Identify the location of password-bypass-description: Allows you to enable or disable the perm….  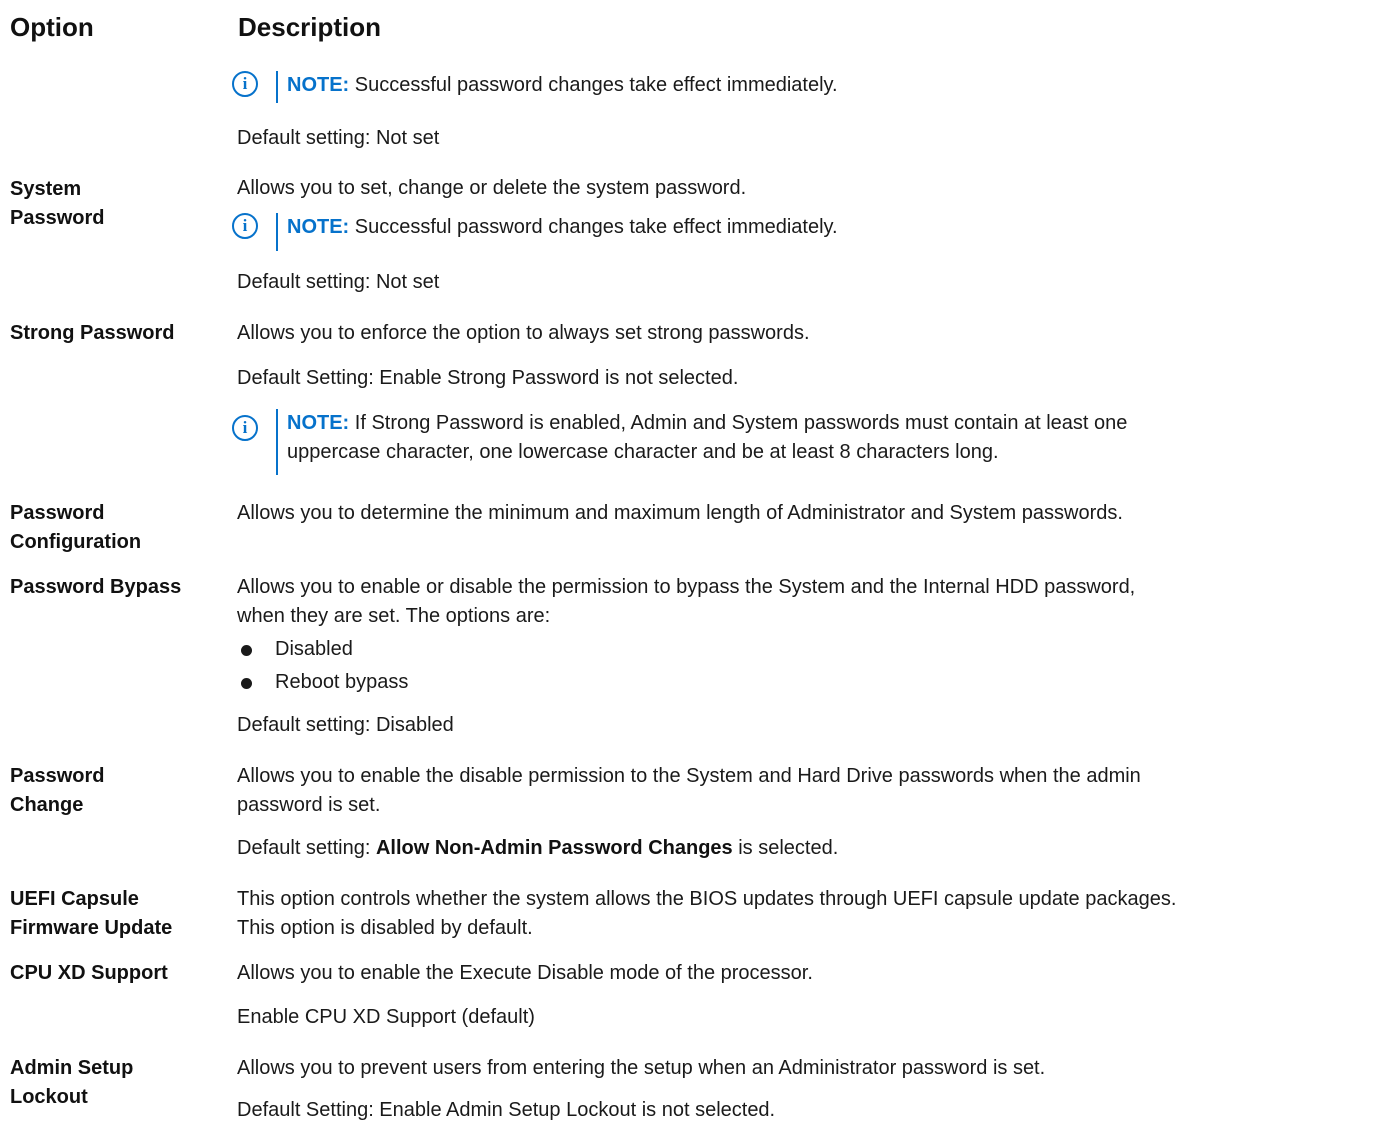
(686, 601).